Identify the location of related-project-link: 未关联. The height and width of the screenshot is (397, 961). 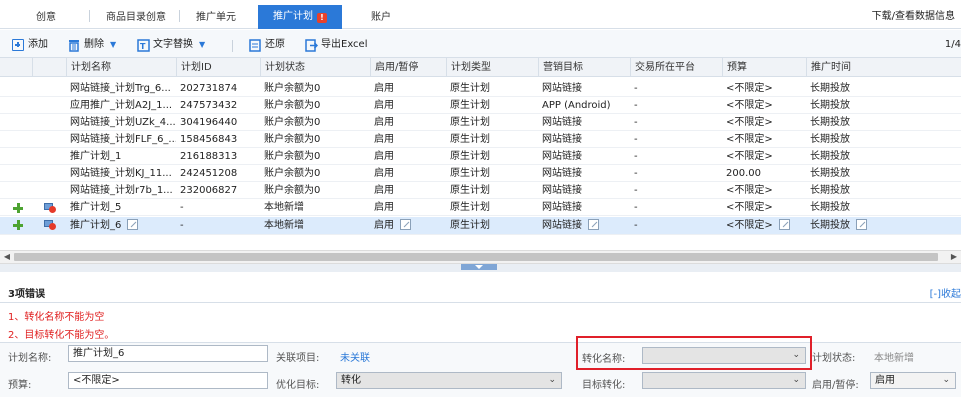
(355, 356).